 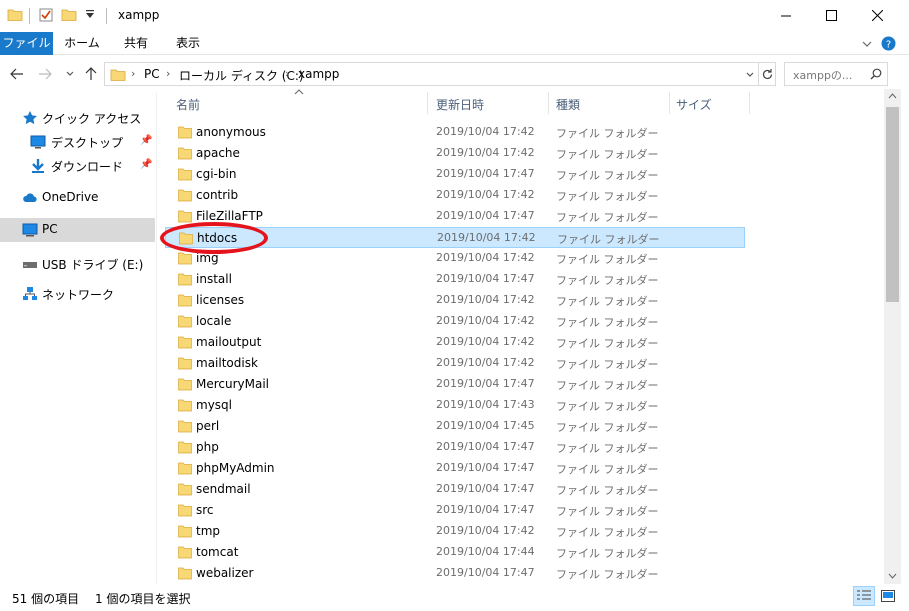 I want to click on file-name: src, so click(x=205, y=510).